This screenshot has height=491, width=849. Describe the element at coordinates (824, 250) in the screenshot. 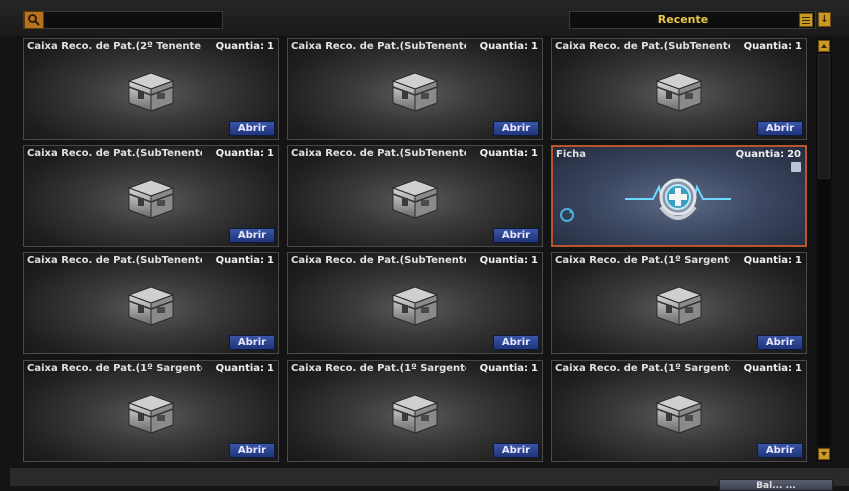

I see `scrollbar` at that location.